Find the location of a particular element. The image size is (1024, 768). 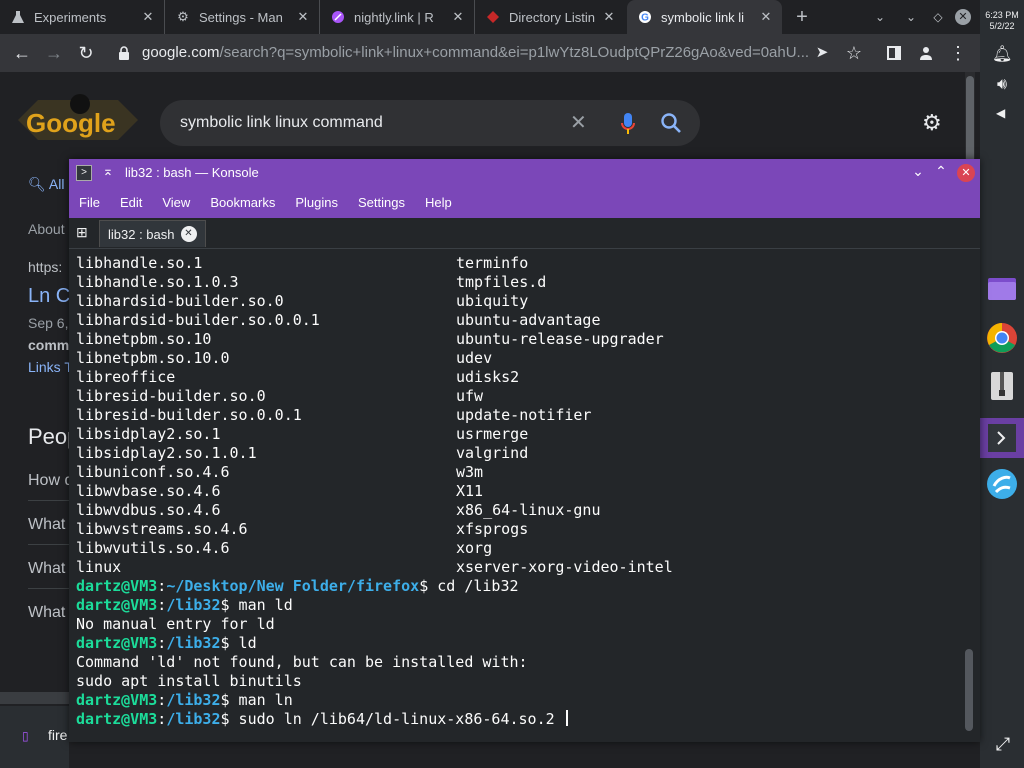

listing-entry: libwvdbus.so.4.6 is located at coordinates (148, 510).